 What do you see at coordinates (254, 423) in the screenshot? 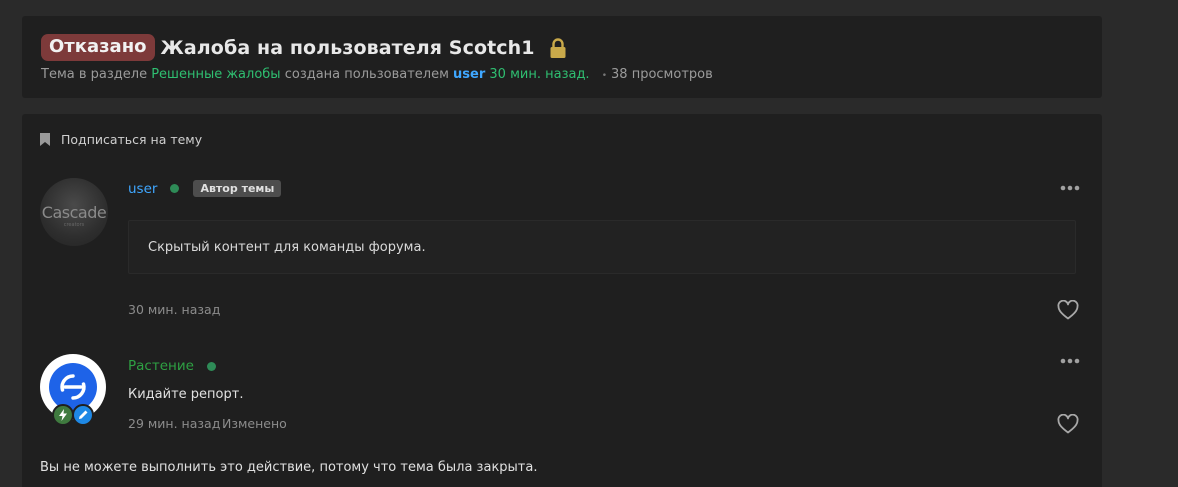
I see `edited-label: Изменено` at bounding box center [254, 423].